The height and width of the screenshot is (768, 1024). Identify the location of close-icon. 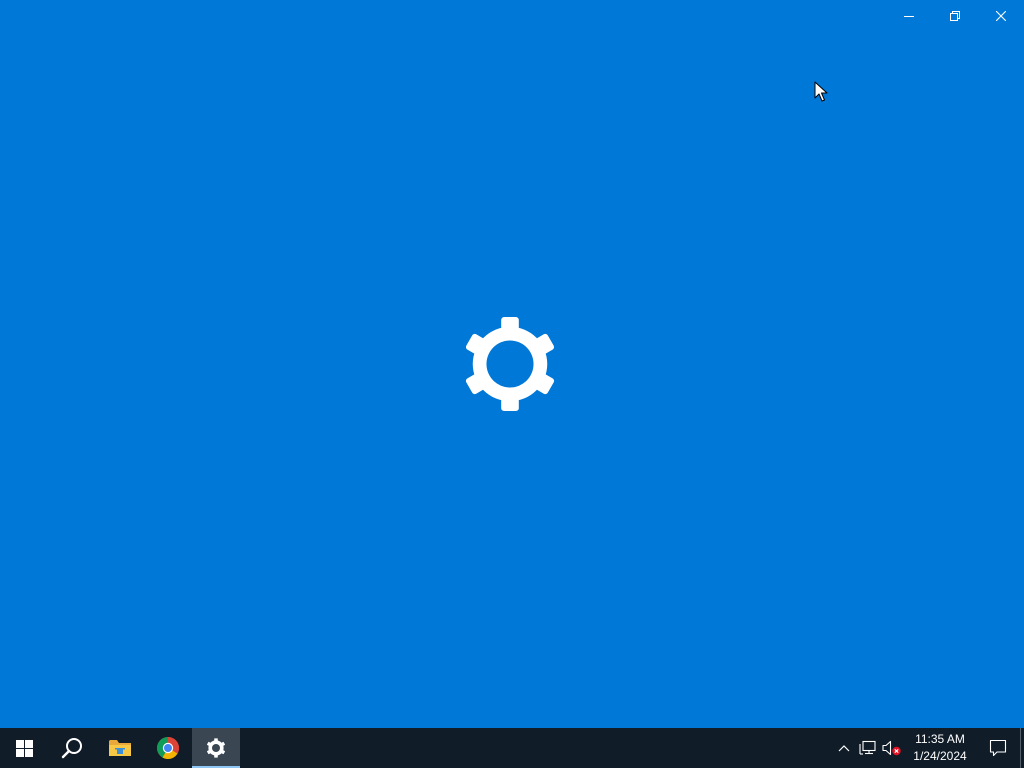
(1001, 16).